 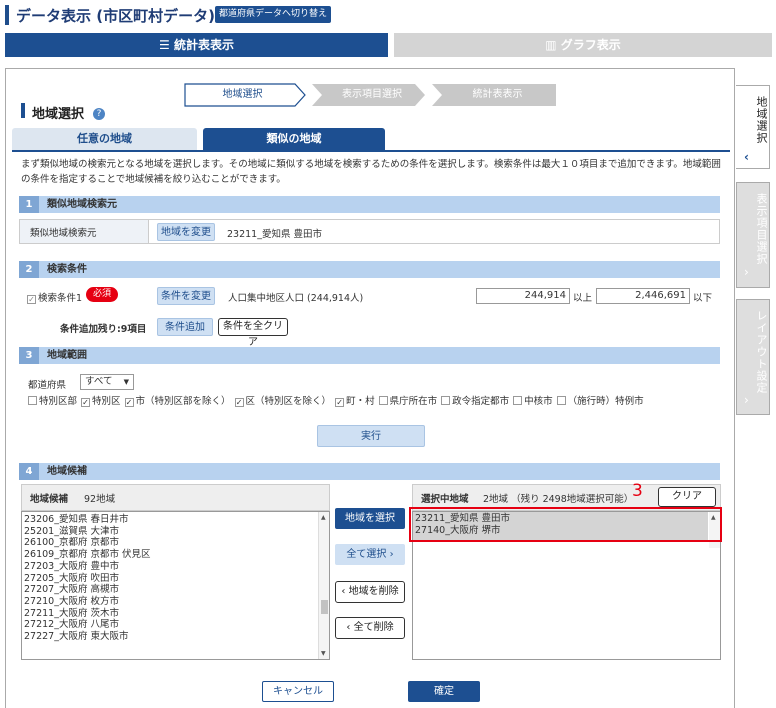 What do you see at coordinates (52, 401) in the screenshot?
I see `area-type-checkbox: 特別区部` at bounding box center [52, 401].